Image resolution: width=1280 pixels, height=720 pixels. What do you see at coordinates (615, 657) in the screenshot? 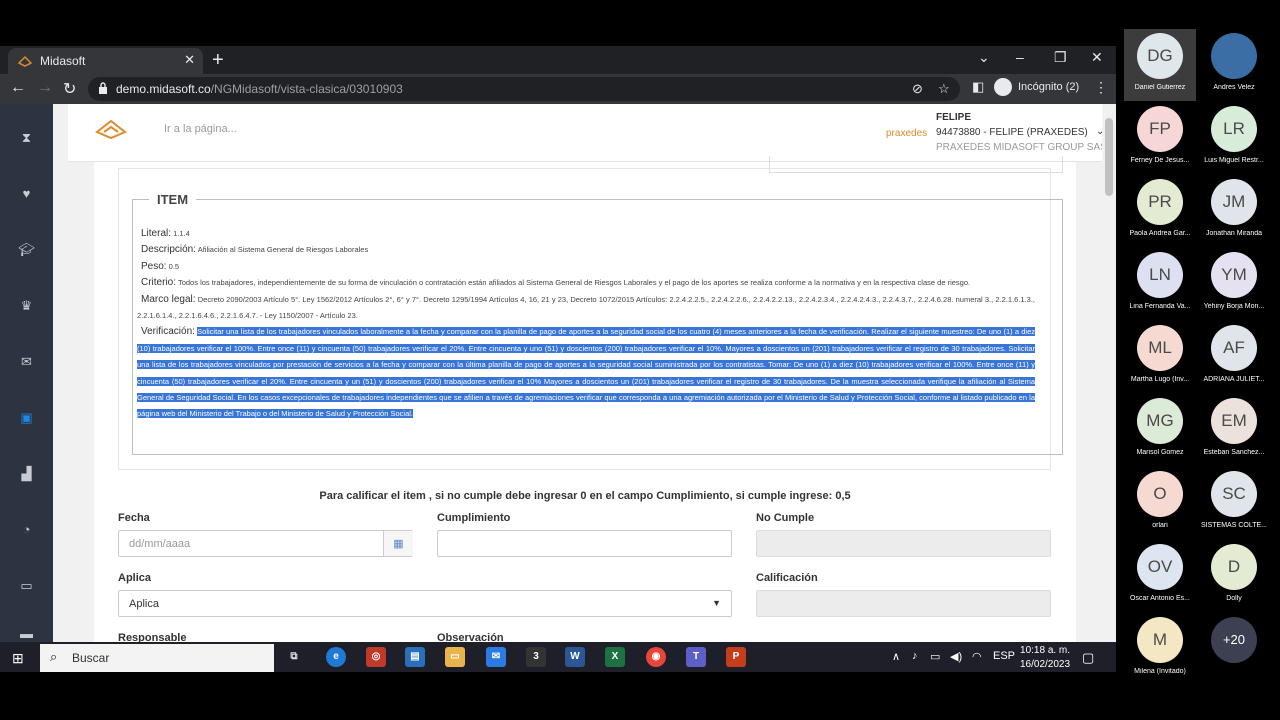
I see `excel-icon: X` at bounding box center [615, 657].